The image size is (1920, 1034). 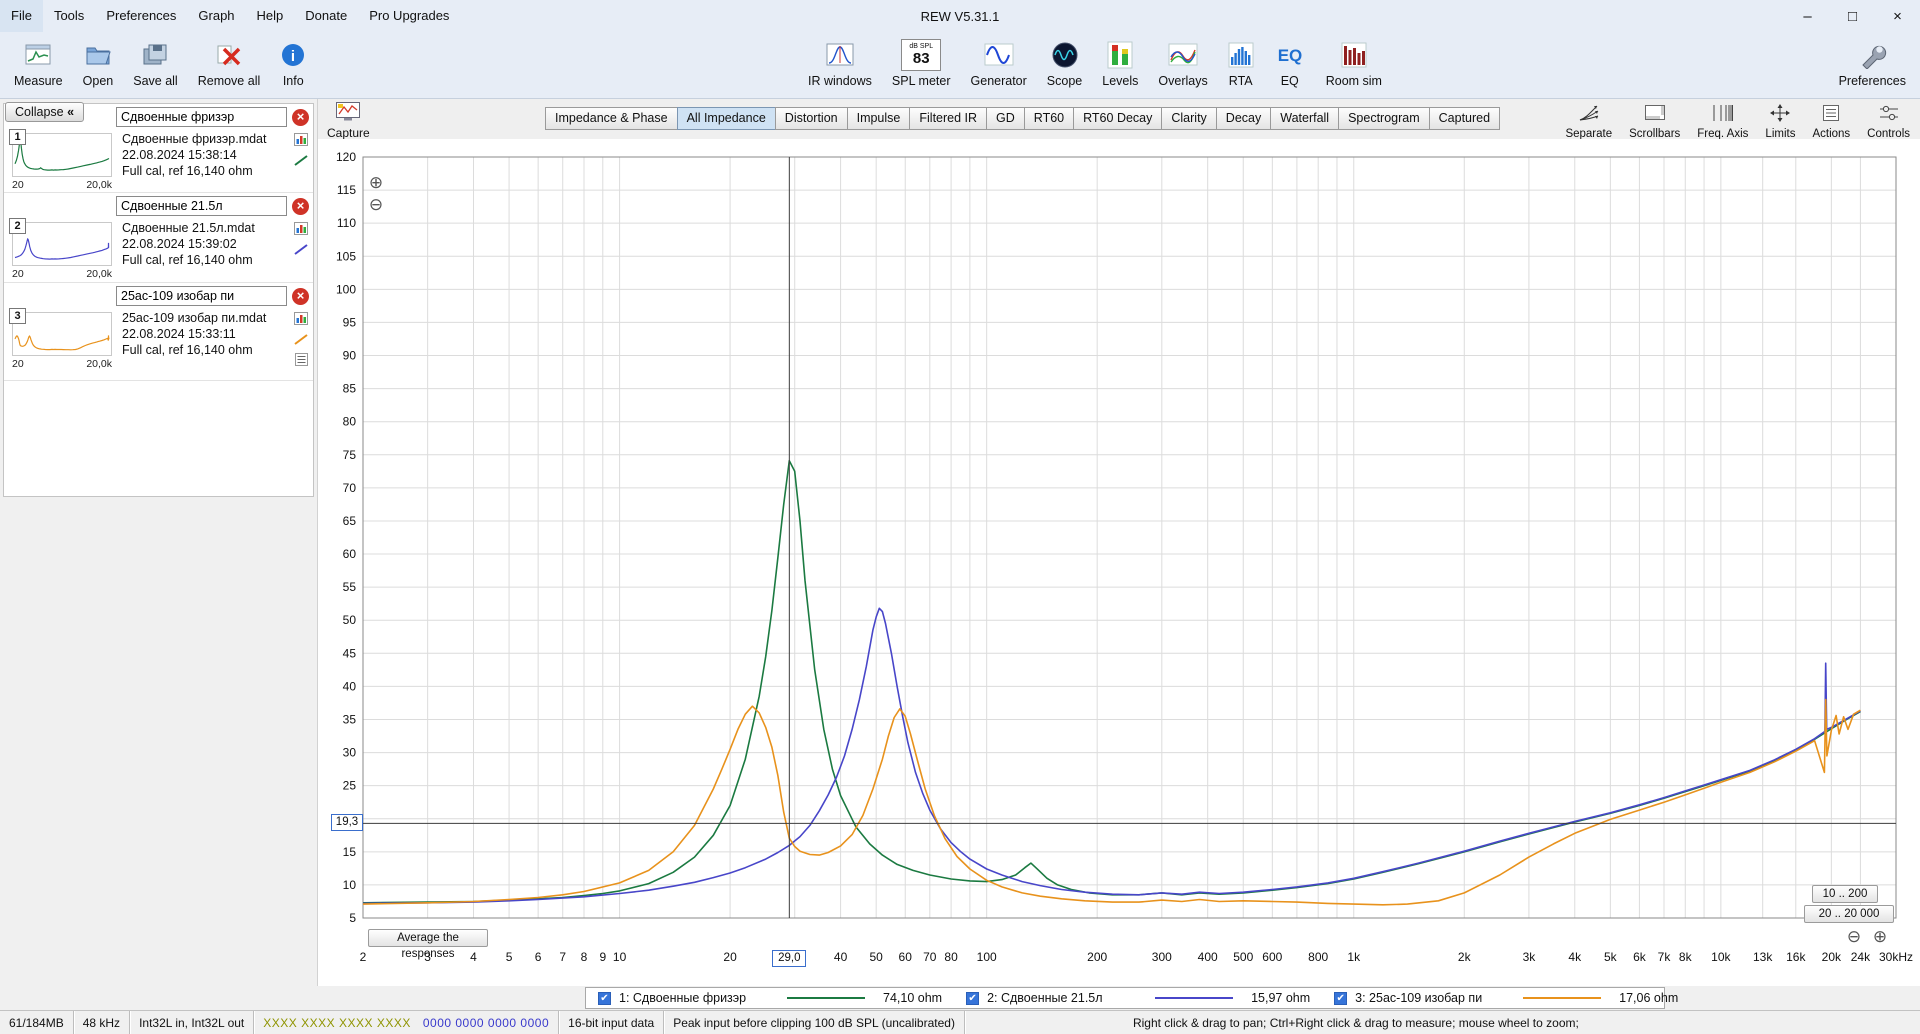 What do you see at coordinates (1189, 118) in the screenshot?
I see `tab-clarity: Clarity` at bounding box center [1189, 118].